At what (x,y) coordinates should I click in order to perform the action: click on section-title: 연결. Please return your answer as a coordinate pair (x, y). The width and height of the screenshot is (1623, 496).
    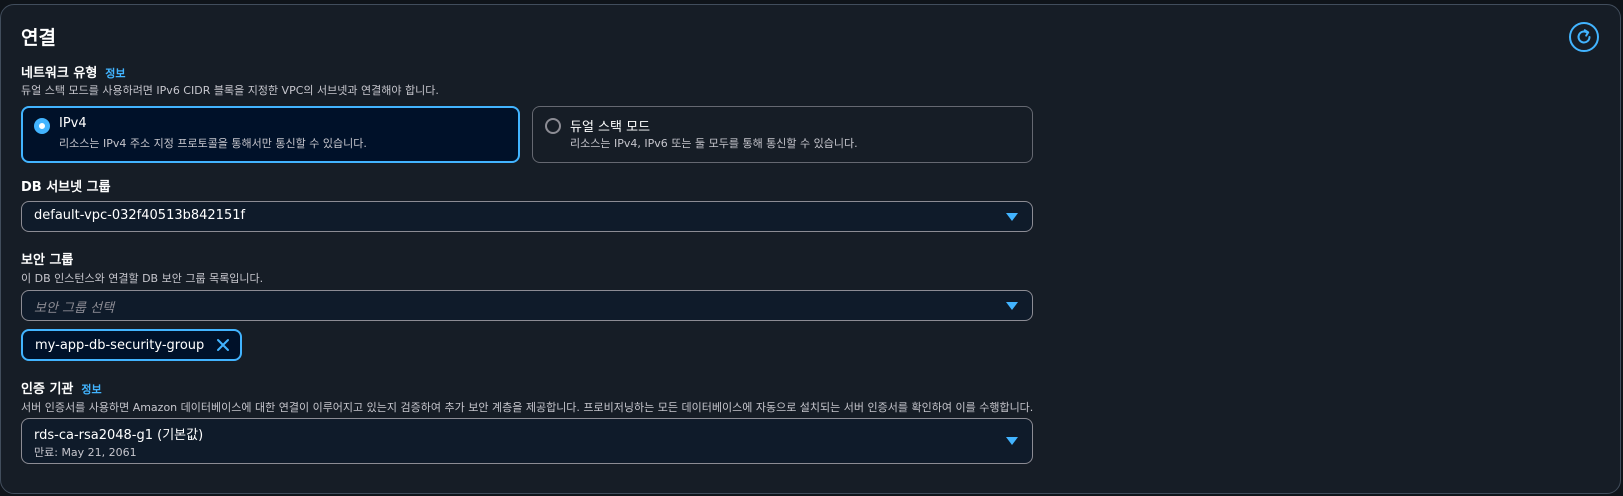
    Looking at the image, I should click on (38, 38).